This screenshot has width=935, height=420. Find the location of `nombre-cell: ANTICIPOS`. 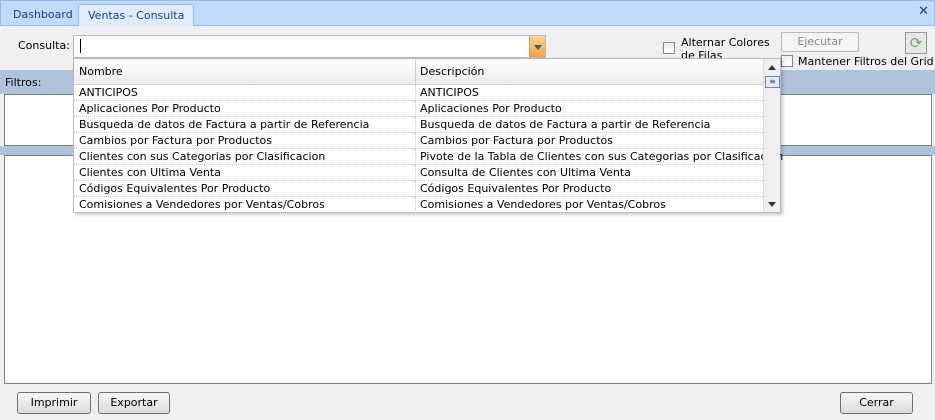

nombre-cell: ANTICIPOS is located at coordinates (108, 92).